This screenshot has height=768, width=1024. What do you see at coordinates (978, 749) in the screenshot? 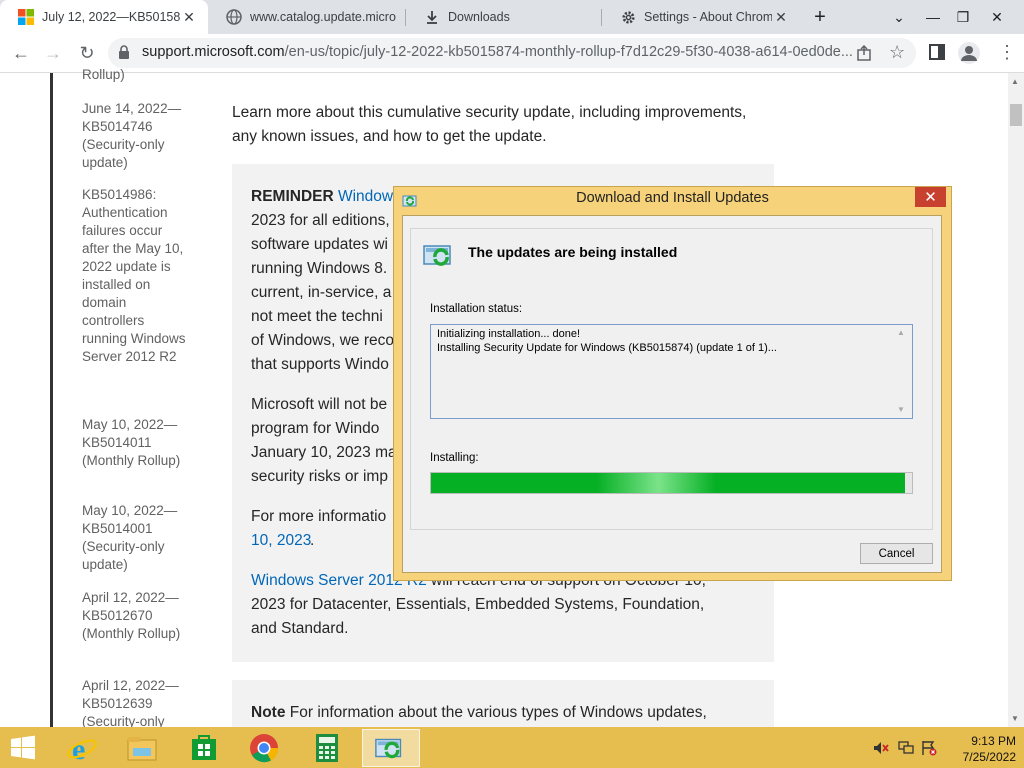
I see `taskbar-clock: 9:13 PM 7/25/2022` at bounding box center [978, 749].